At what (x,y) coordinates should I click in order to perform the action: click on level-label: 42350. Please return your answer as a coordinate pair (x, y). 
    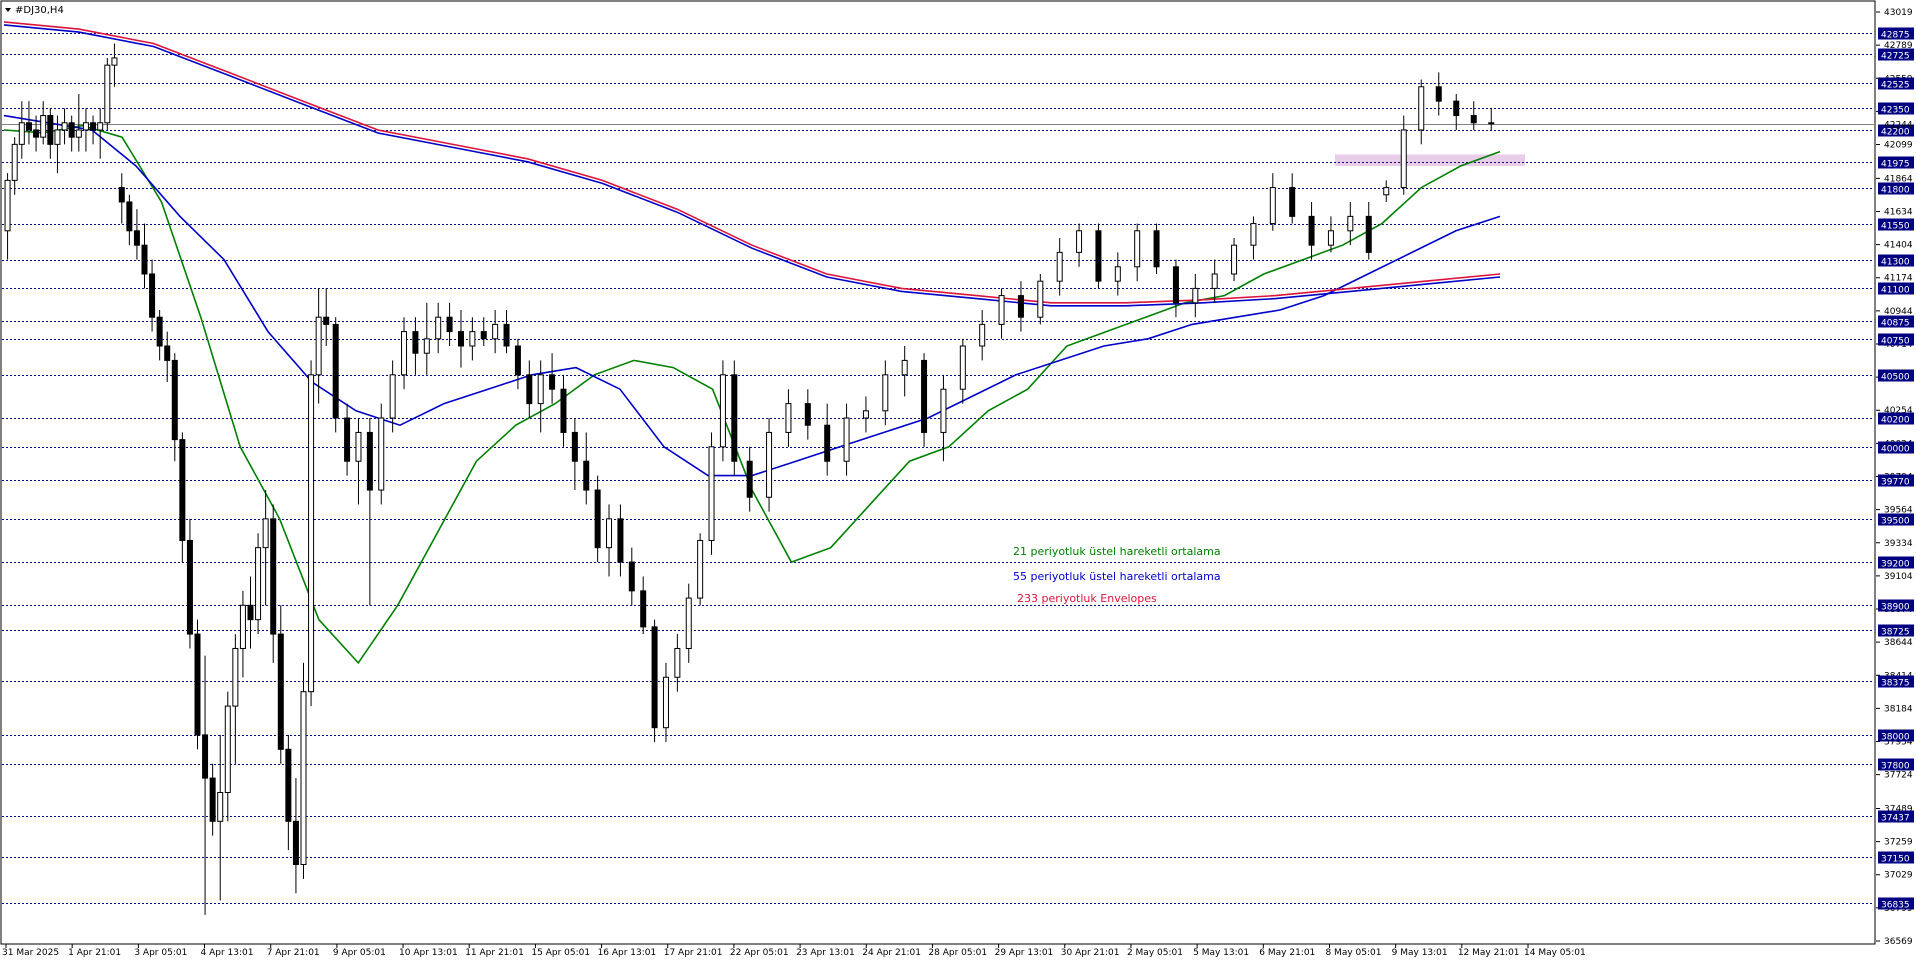
    Looking at the image, I should click on (1895, 111).